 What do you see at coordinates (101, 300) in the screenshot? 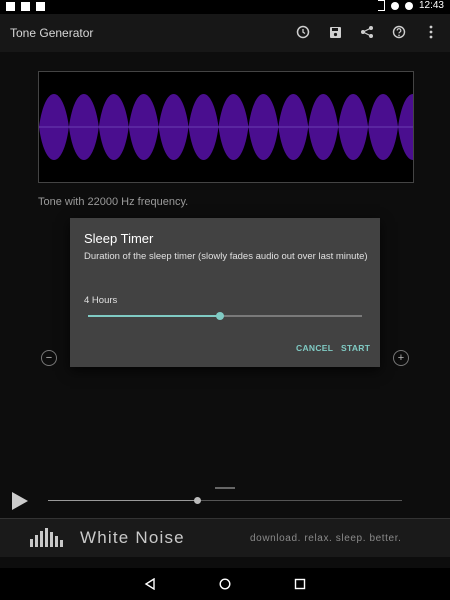
I see `timer-value-label: 4 Hours` at bounding box center [101, 300].